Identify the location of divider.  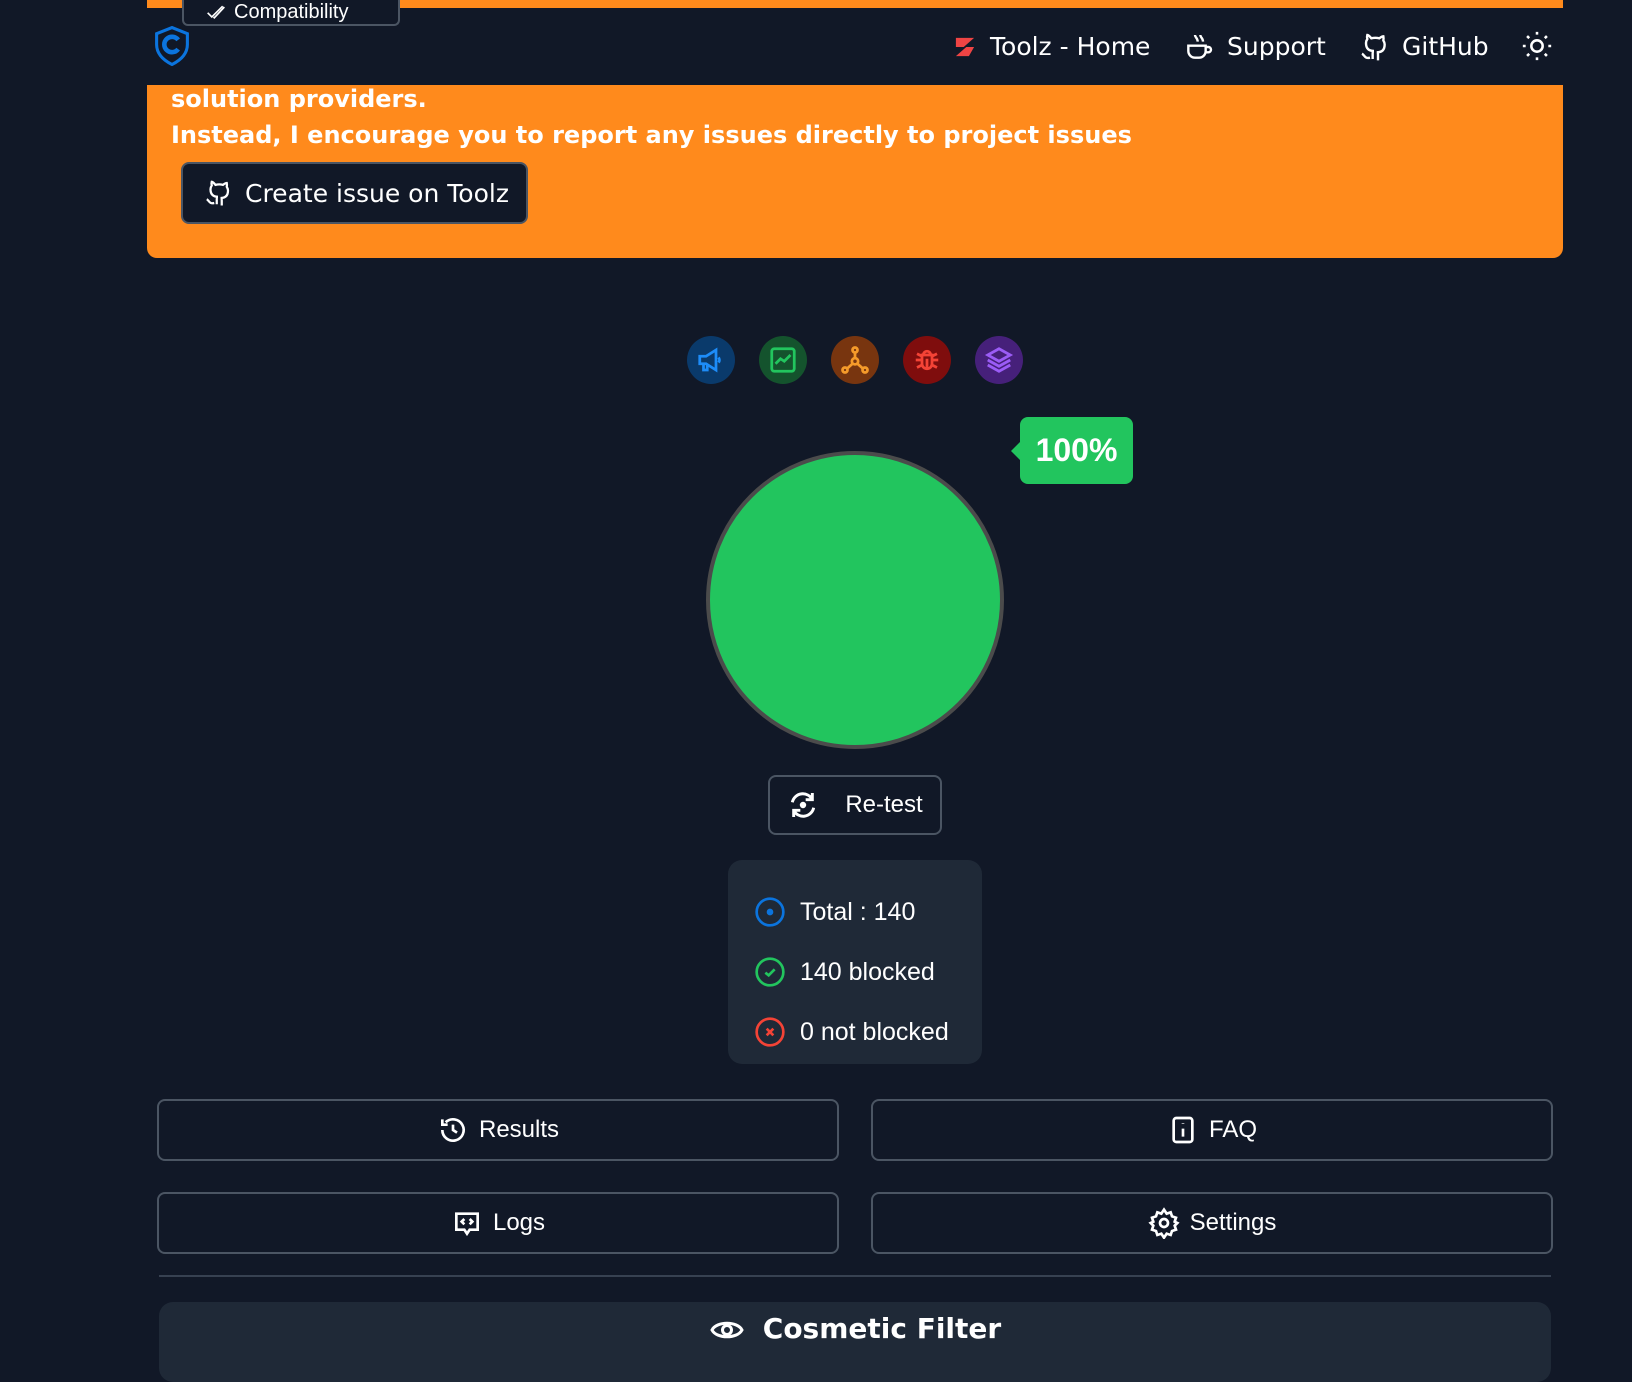
(855, 1276).